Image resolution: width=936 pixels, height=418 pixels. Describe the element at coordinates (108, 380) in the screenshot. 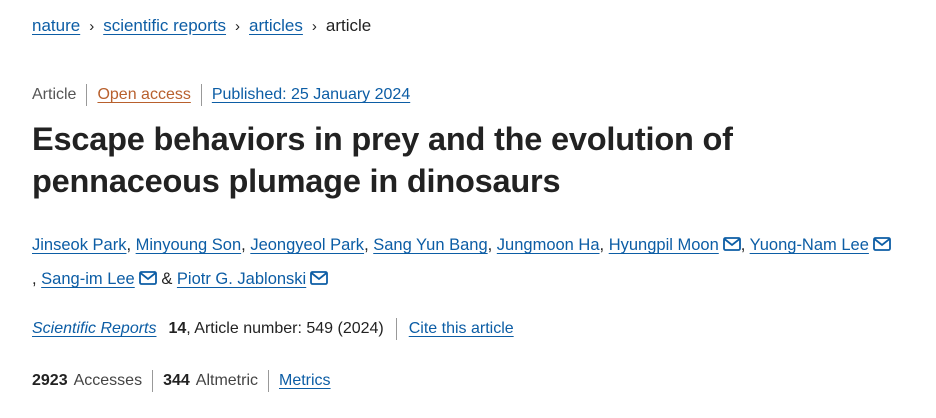

I see `accesses-label: Accesses` at that location.